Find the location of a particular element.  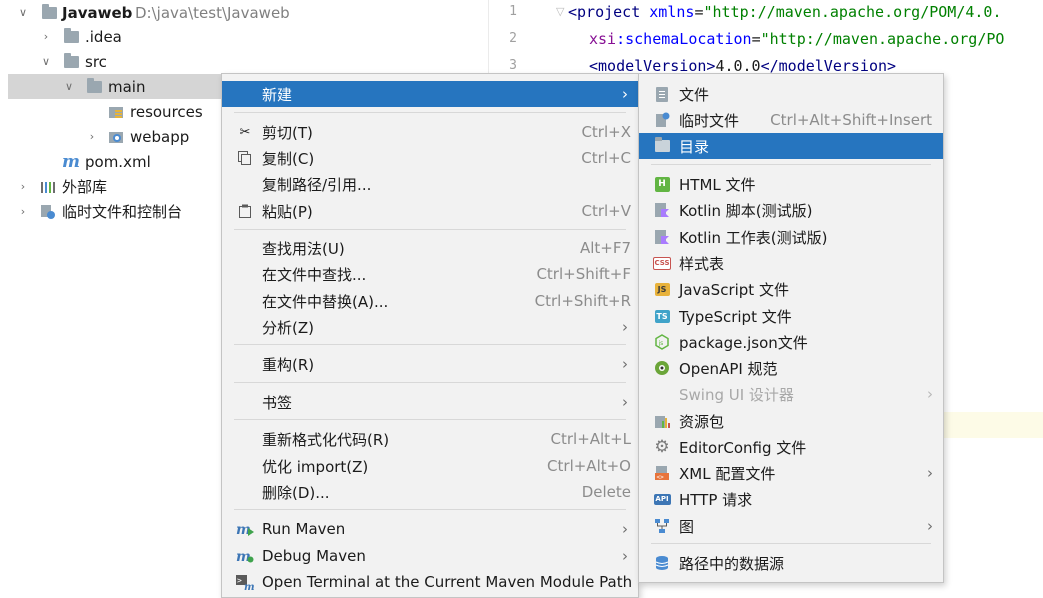

menu-item-debug-maven: m Debug Maven › is located at coordinates (430, 556).